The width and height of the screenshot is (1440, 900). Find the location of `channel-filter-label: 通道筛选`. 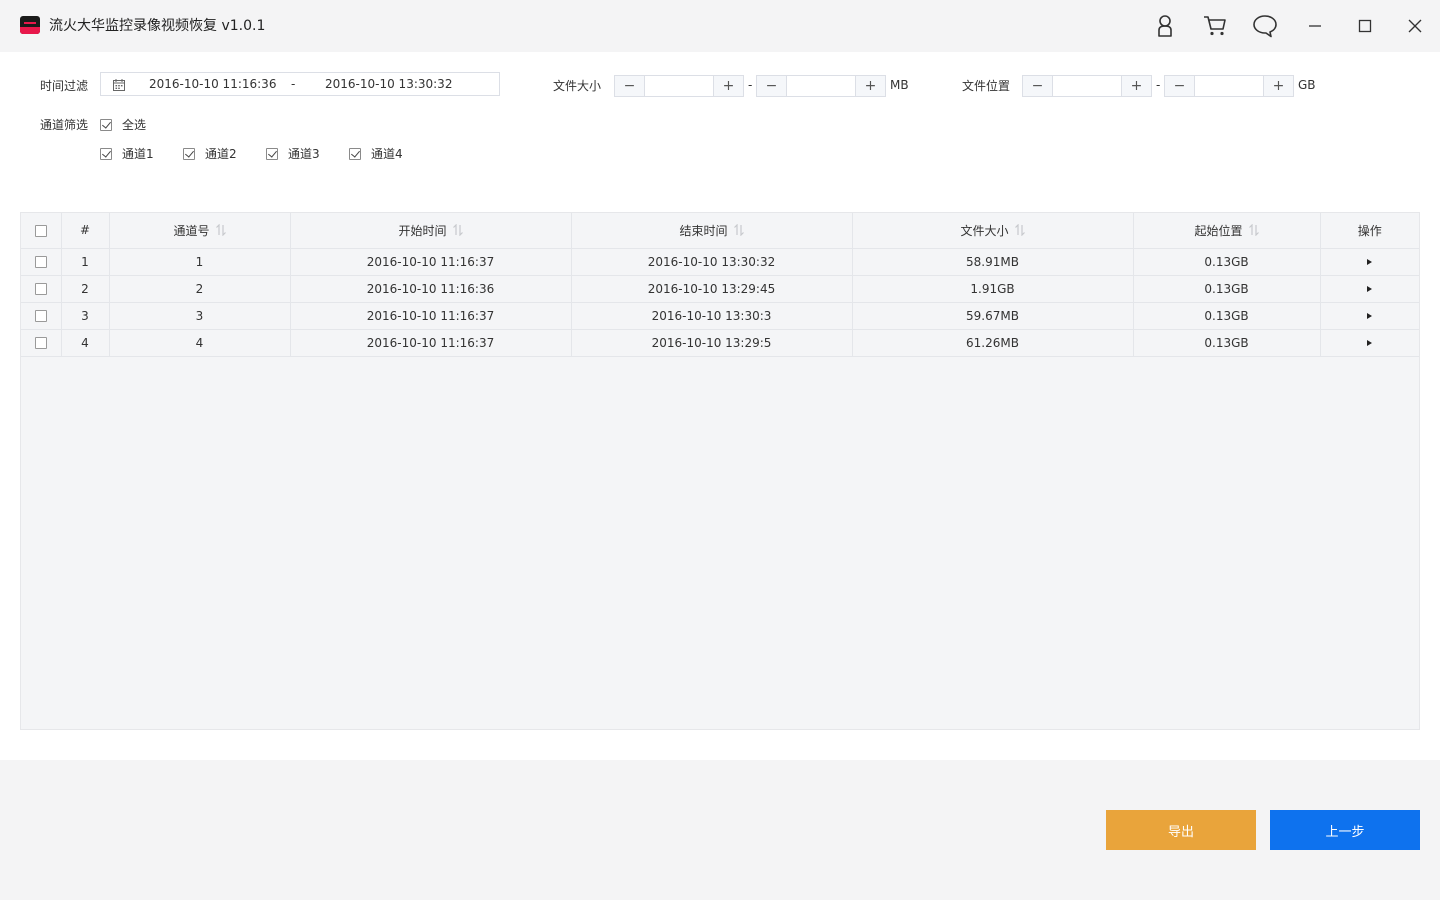

channel-filter-label: 通道筛选 is located at coordinates (64, 125).